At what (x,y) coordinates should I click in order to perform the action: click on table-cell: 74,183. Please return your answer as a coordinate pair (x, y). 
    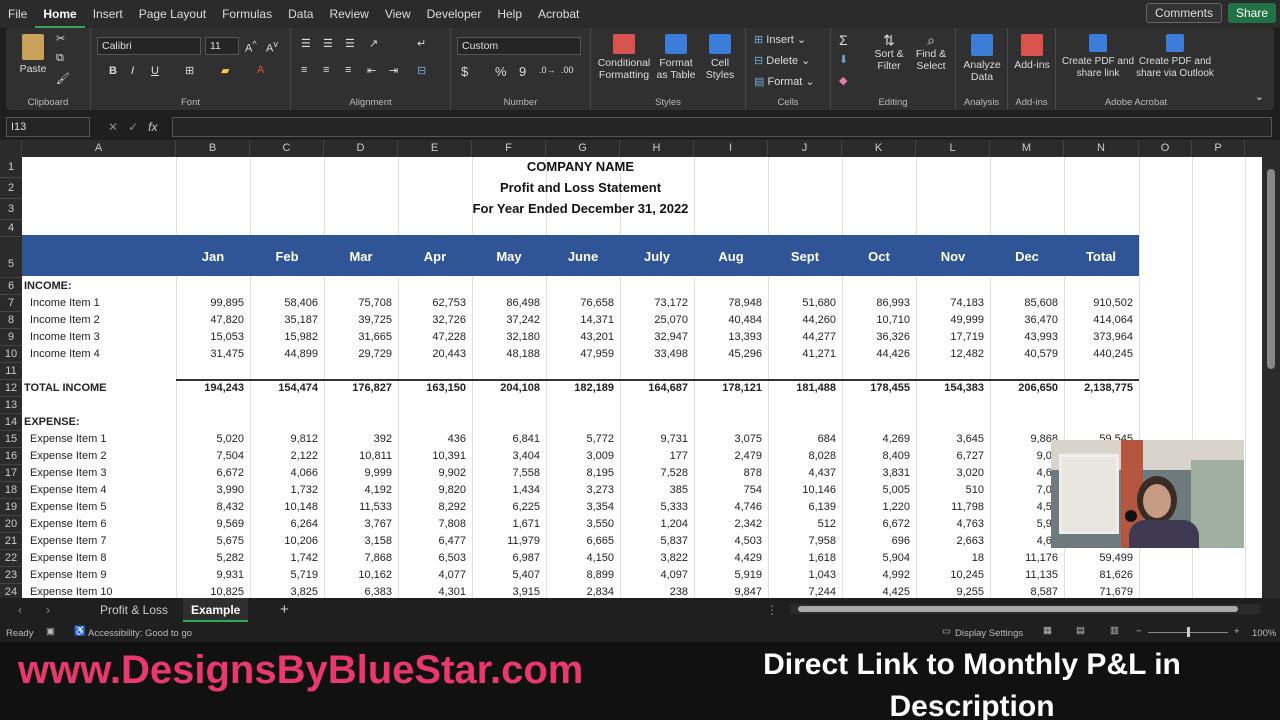
    Looking at the image, I should click on (967, 303).